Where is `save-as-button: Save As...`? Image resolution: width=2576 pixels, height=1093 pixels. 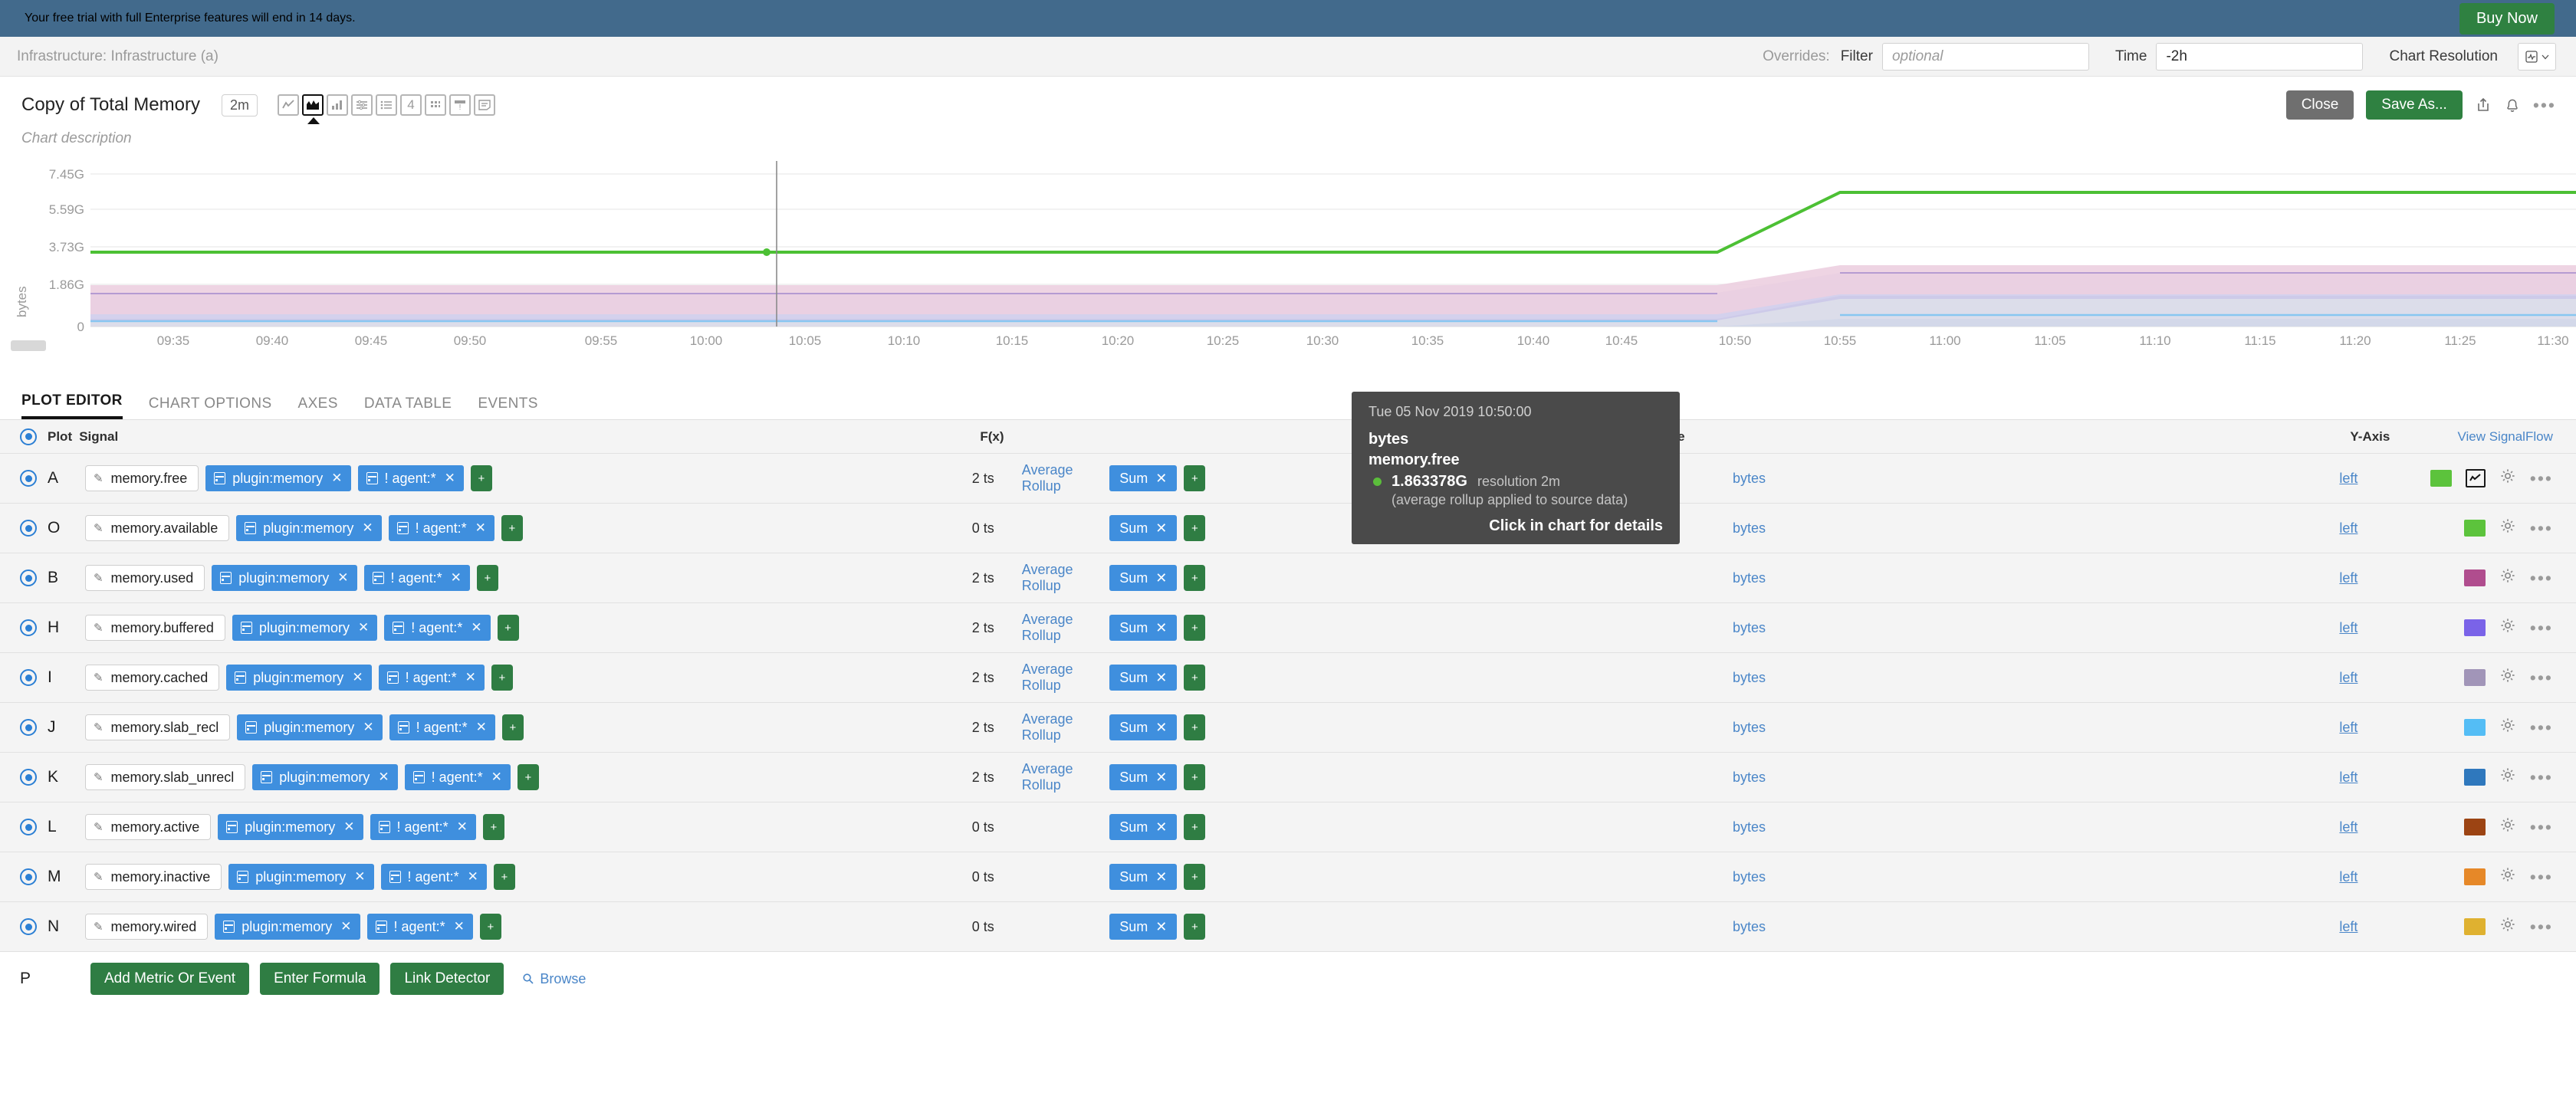 save-as-button: Save As... is located at coordinates (2414, 105).